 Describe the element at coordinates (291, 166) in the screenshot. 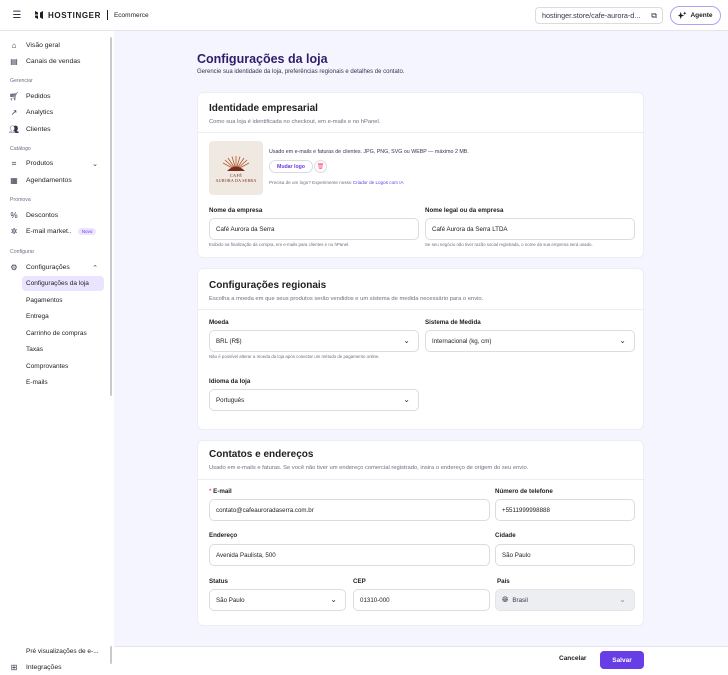

I see `change-logo-button: Mudar logo` at that location.